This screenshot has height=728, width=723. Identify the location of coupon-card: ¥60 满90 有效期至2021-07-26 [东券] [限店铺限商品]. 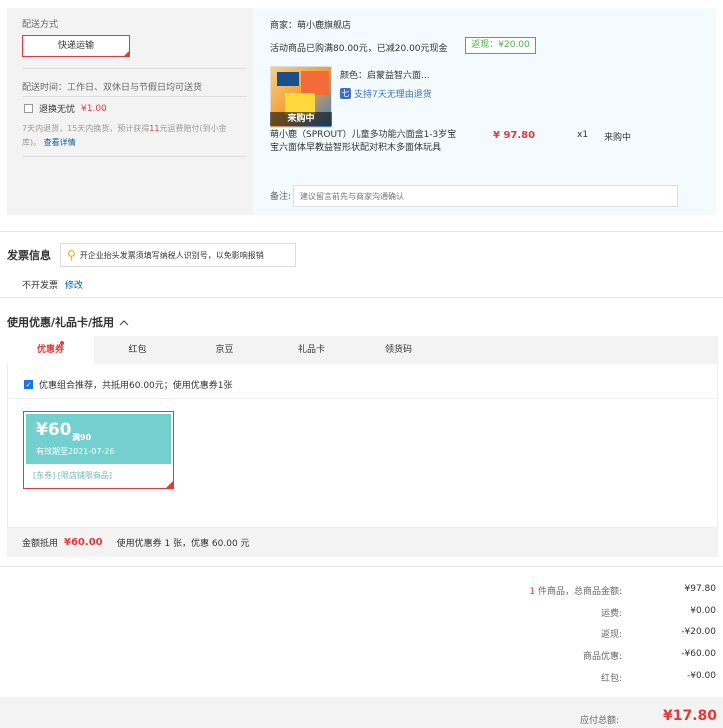
(98, 450).